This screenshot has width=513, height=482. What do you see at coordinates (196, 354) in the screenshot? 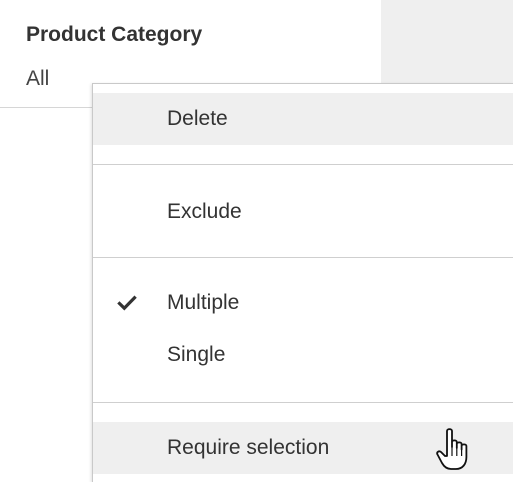
I see `single-label: Single` at bounding box center [196, 354].